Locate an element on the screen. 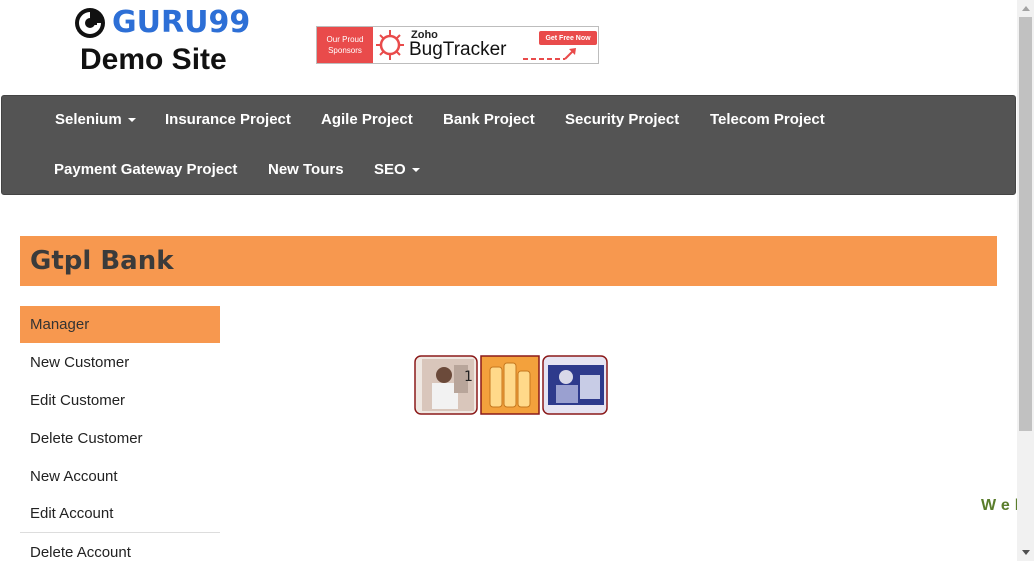 The height and width of the screenshot is (571, 1034). sidebar-item-delete-account: Delete Account is located at coordinates (120, 552).